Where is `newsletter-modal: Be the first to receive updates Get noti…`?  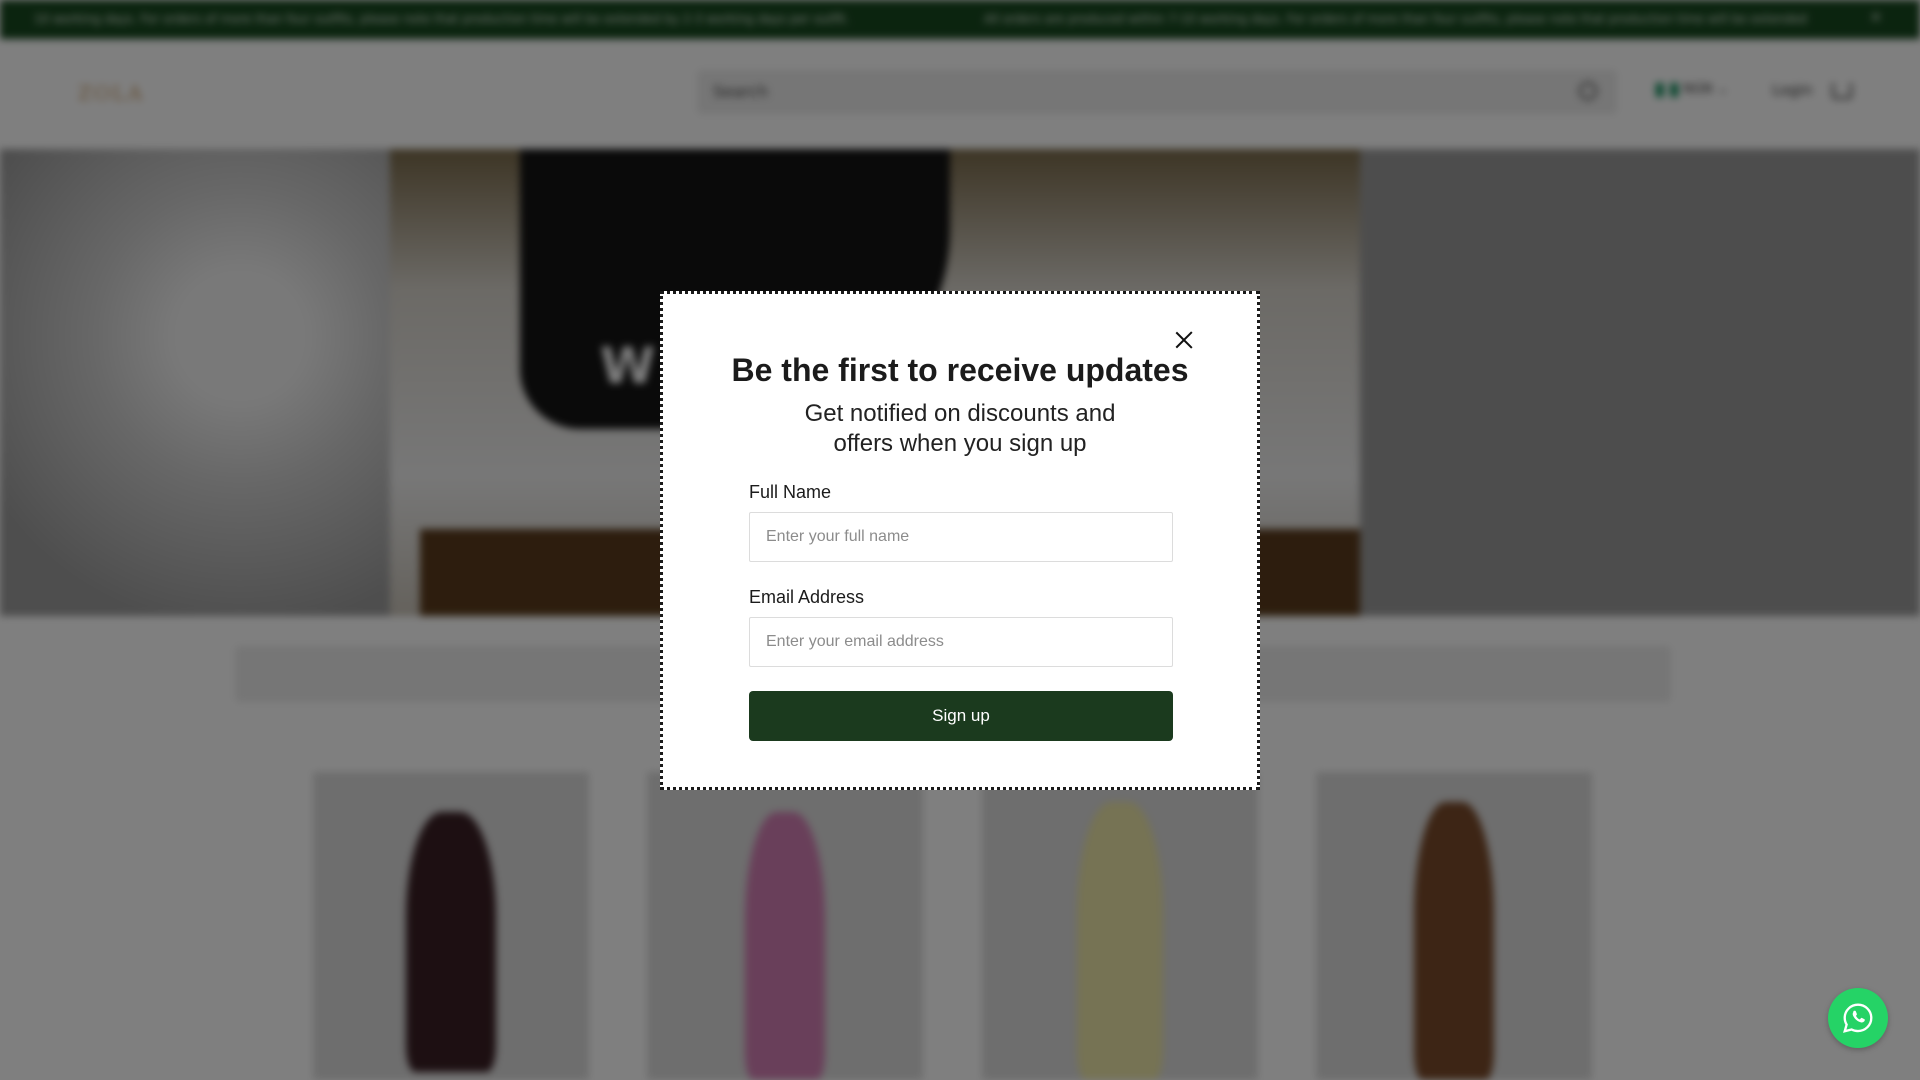 newsletter-modal: Be the first to receive updates Get noti… is located at coordinates (960, 540).